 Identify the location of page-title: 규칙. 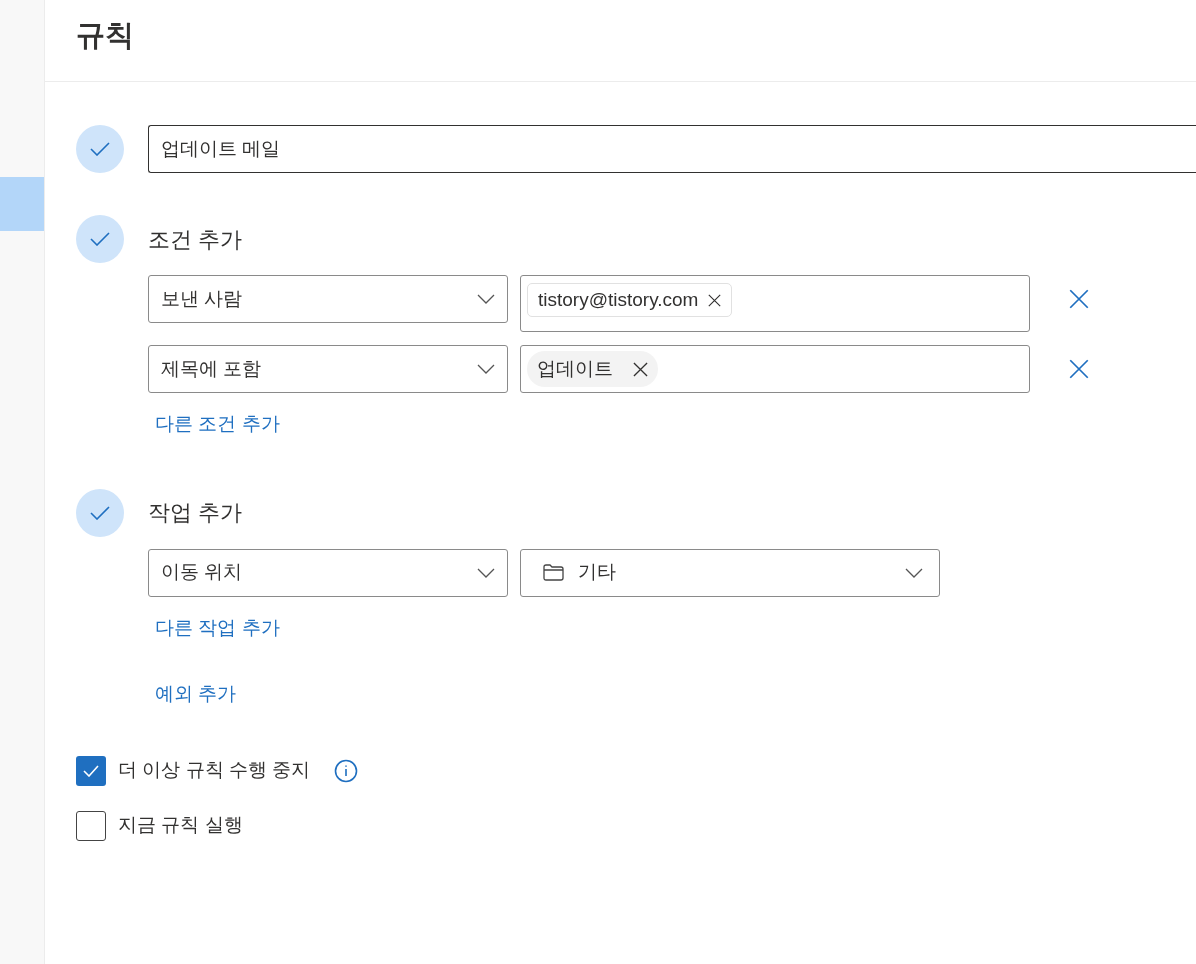
(105, 35).